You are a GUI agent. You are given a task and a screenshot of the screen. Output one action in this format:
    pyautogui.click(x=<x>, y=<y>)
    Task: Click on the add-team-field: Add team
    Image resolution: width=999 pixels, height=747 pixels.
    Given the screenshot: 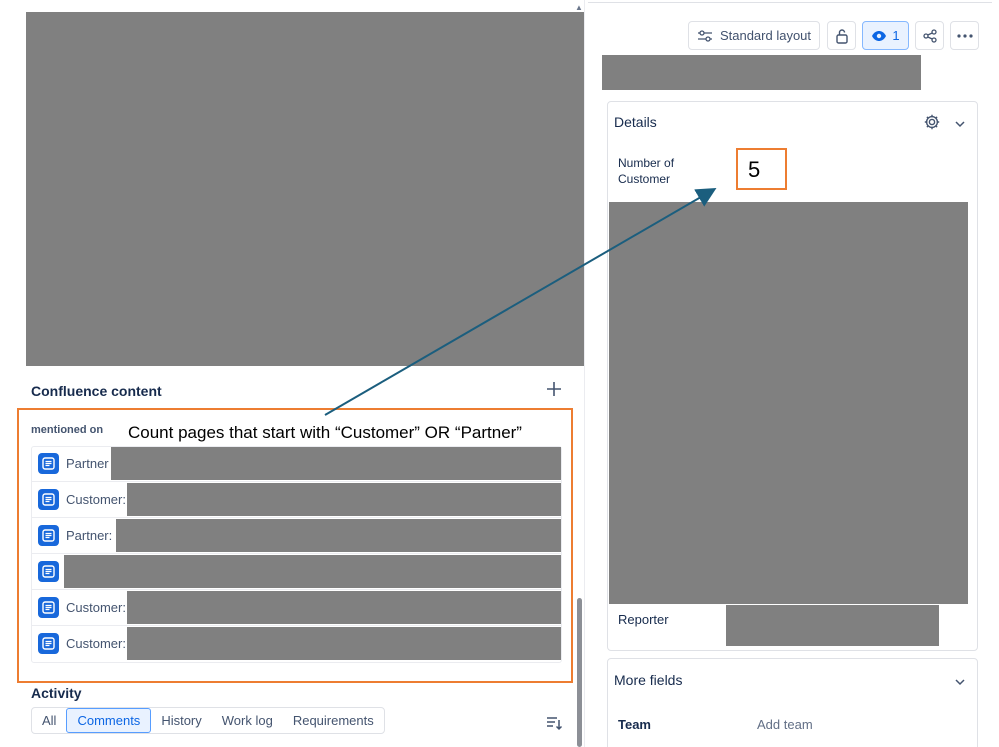 What is the action you would take?
    pyautogui.click(x=785, y=724)
    